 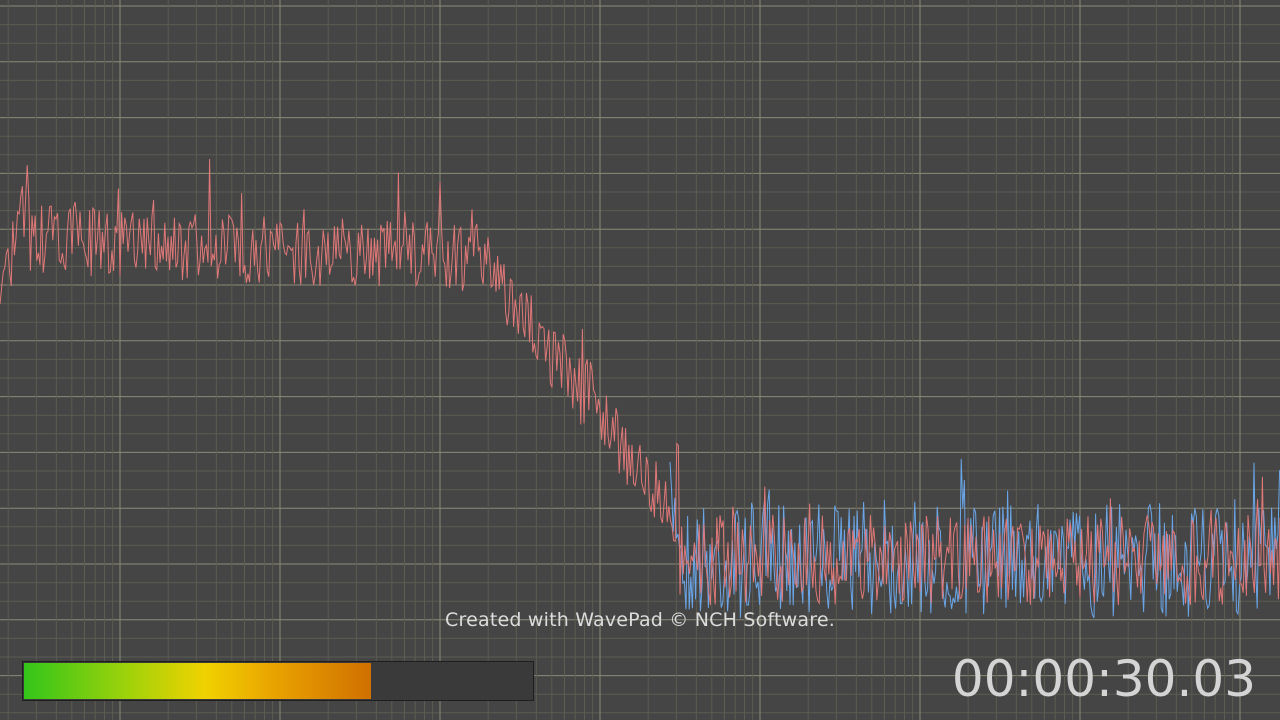 What do you see at coordinates (197, 681) in the screenshot?
I see `level-meter-fill` at bounding box center [197, 681].